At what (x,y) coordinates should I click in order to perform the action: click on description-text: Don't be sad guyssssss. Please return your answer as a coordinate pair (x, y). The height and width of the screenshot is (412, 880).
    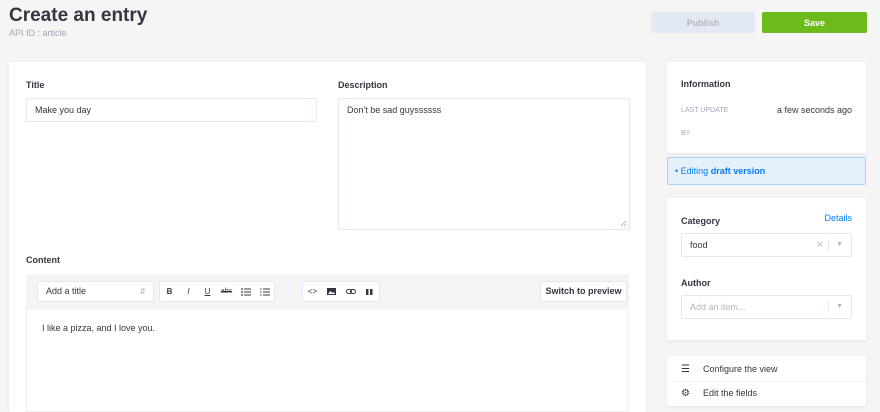
    Looking at the image, I should click on (394, 110).